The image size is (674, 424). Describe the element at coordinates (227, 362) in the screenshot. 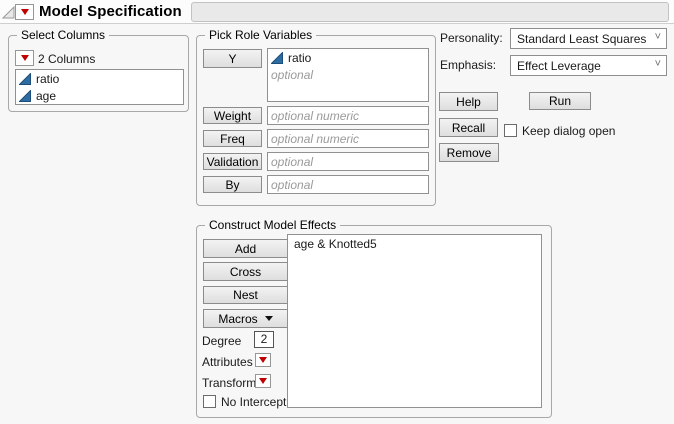

I see `attributes-label: Attributes` at that location.